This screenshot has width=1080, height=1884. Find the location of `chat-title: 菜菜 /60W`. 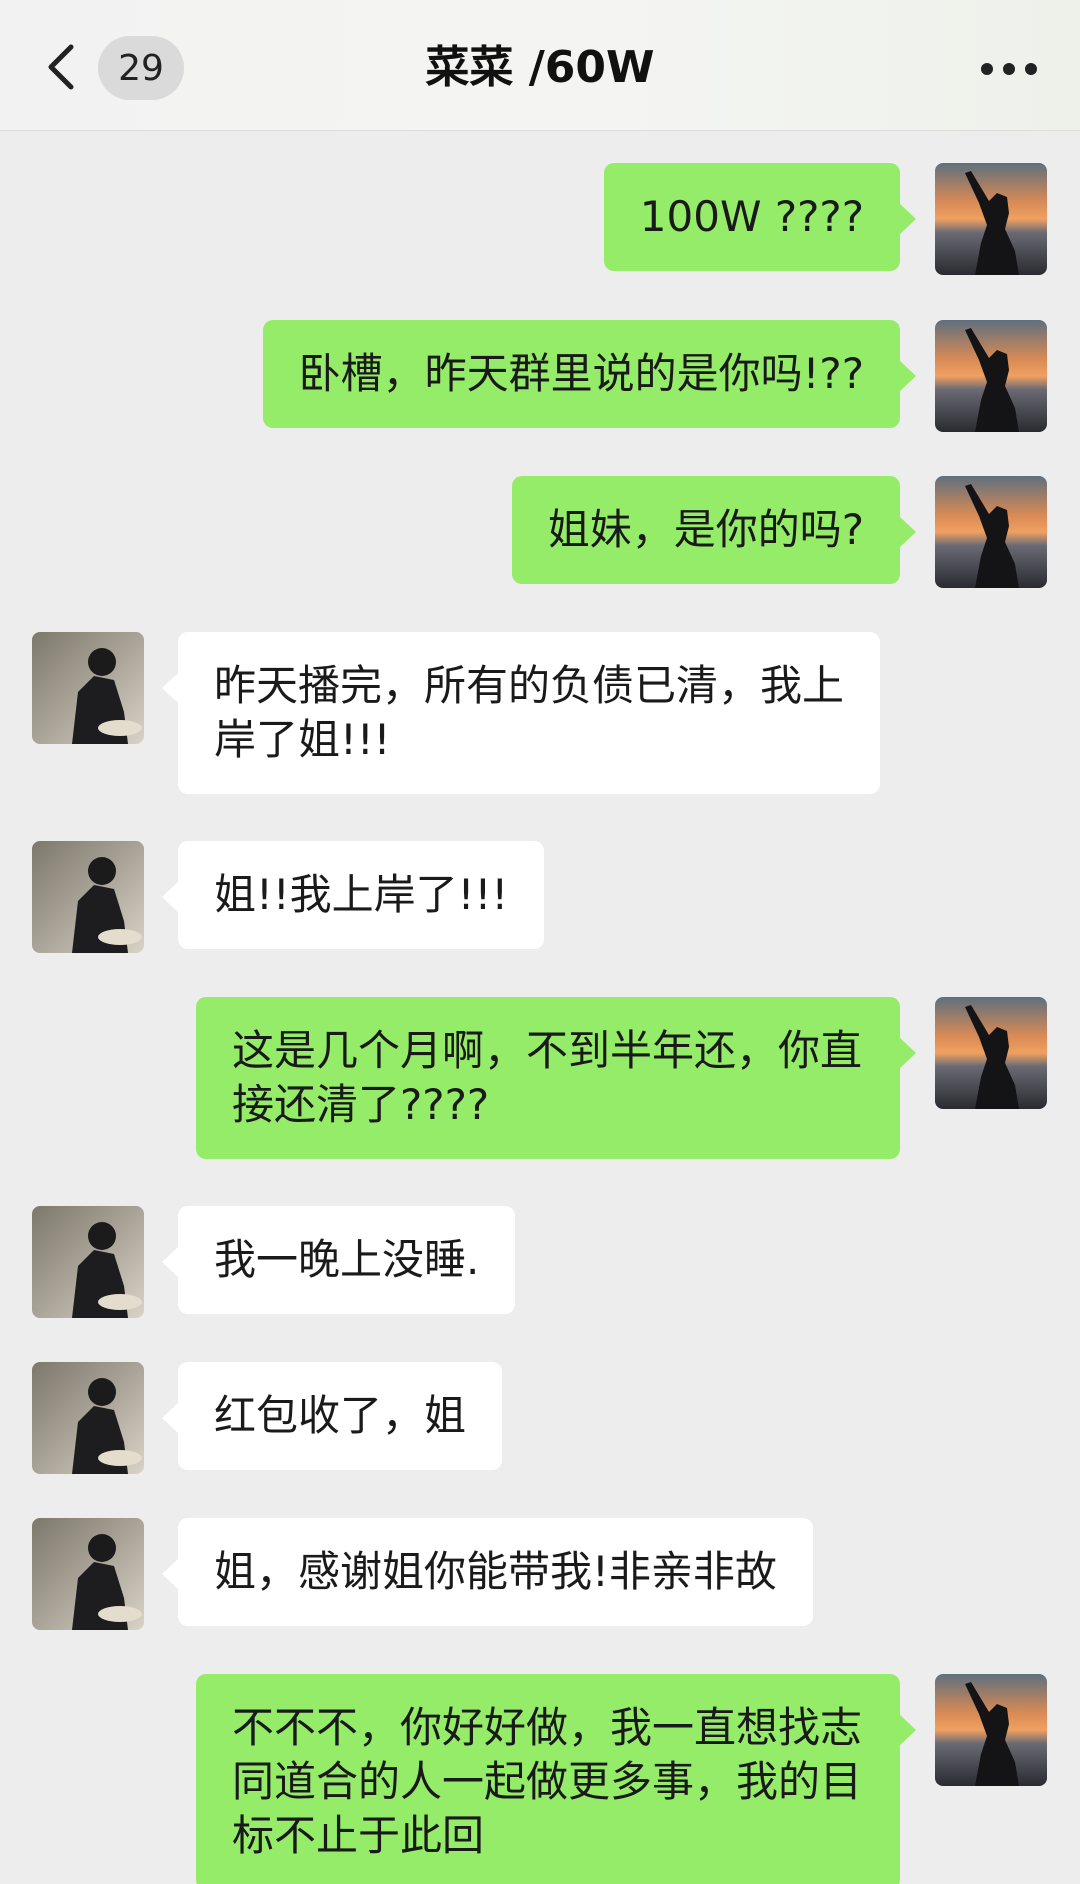

chat-title: 菜菜 /60W is located at coordinates (540, 67).